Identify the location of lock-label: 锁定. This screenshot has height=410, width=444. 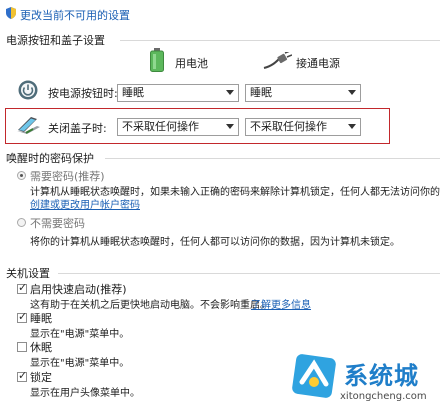
(41, 377).